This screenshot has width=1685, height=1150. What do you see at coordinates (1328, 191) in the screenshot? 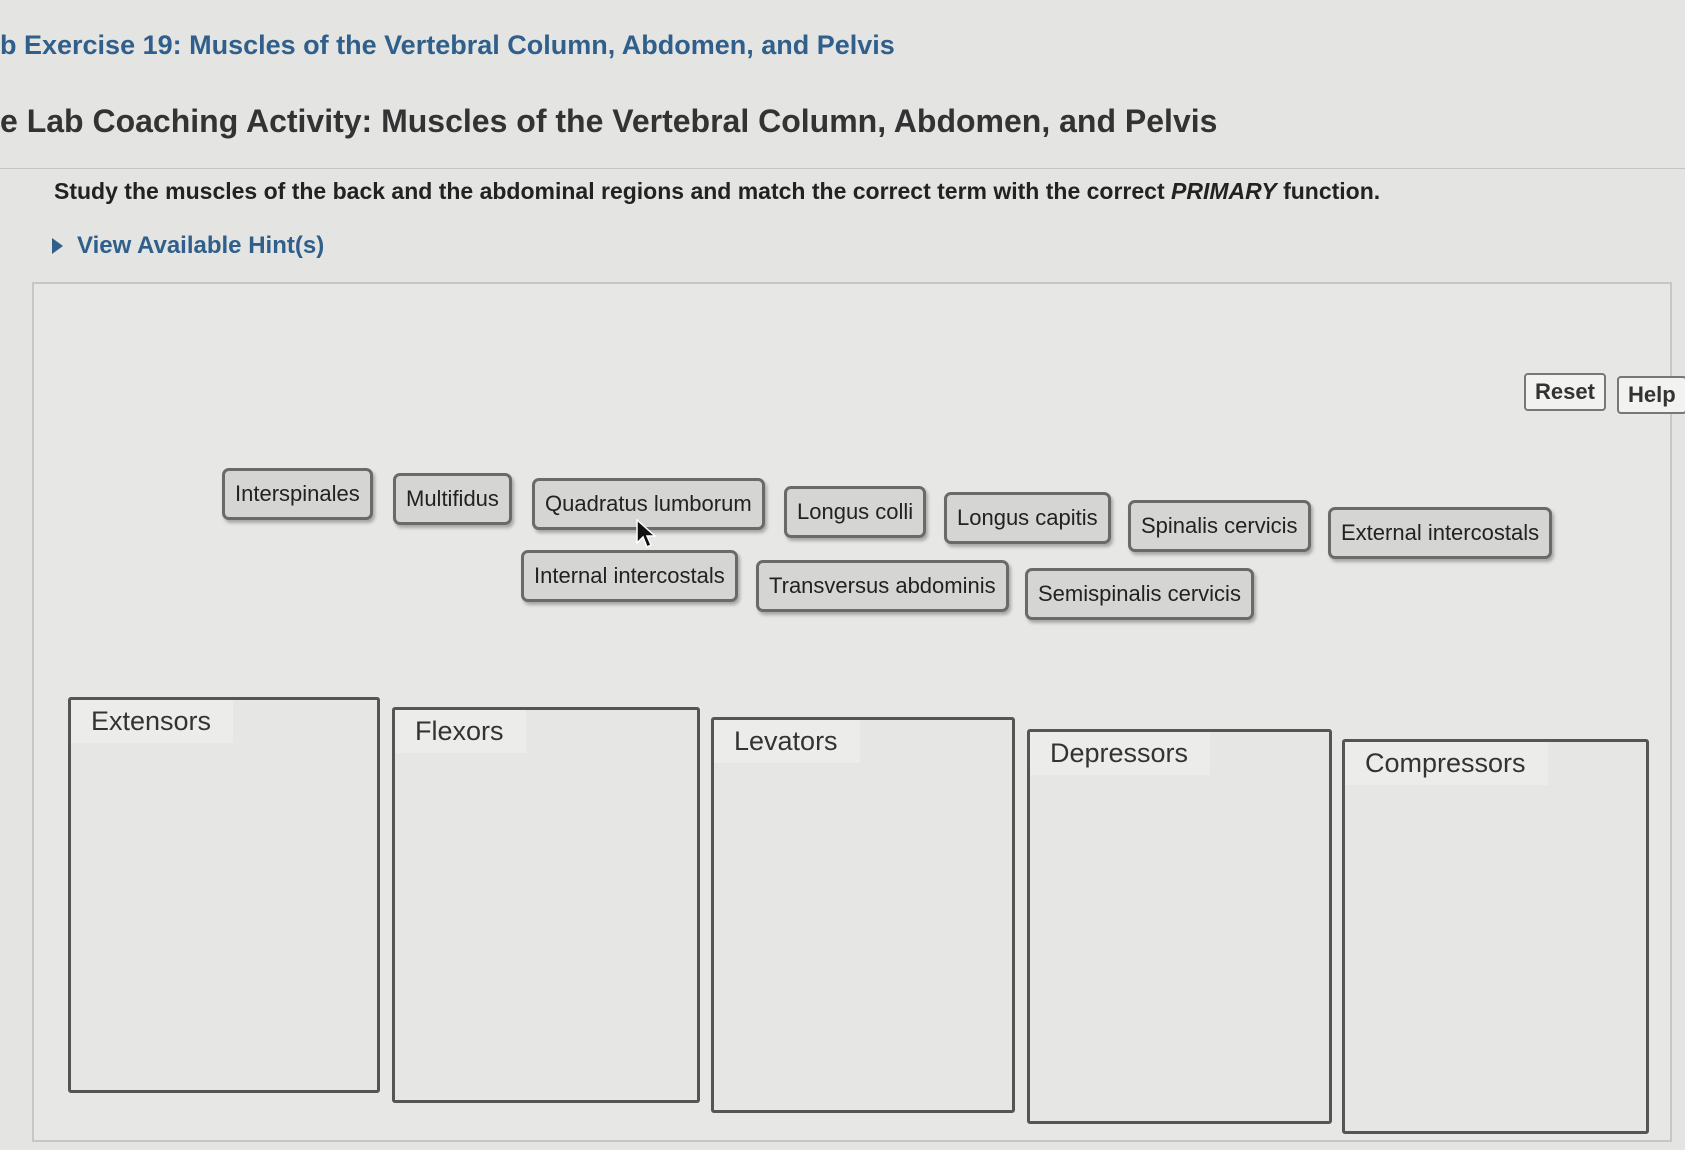
I see `instructions-end: function.` at bounding box center [1328, 191].